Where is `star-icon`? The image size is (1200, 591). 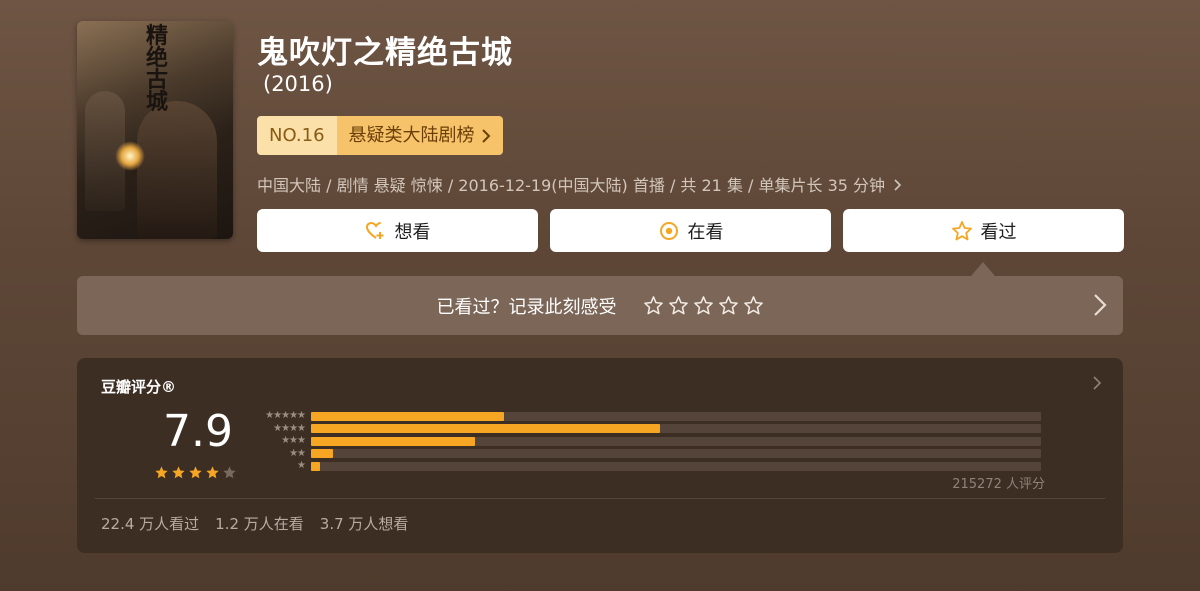 star-icon is located at coordinates (962, 231).